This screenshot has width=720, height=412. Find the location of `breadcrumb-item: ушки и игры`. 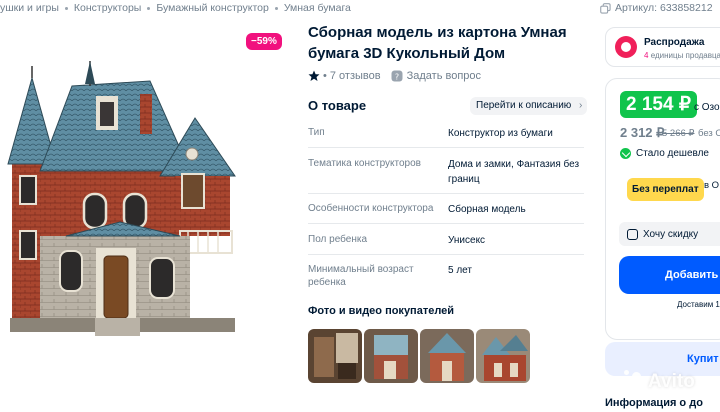

breadcrumb-item: ушки и игры is located at coordinates (29, 8).